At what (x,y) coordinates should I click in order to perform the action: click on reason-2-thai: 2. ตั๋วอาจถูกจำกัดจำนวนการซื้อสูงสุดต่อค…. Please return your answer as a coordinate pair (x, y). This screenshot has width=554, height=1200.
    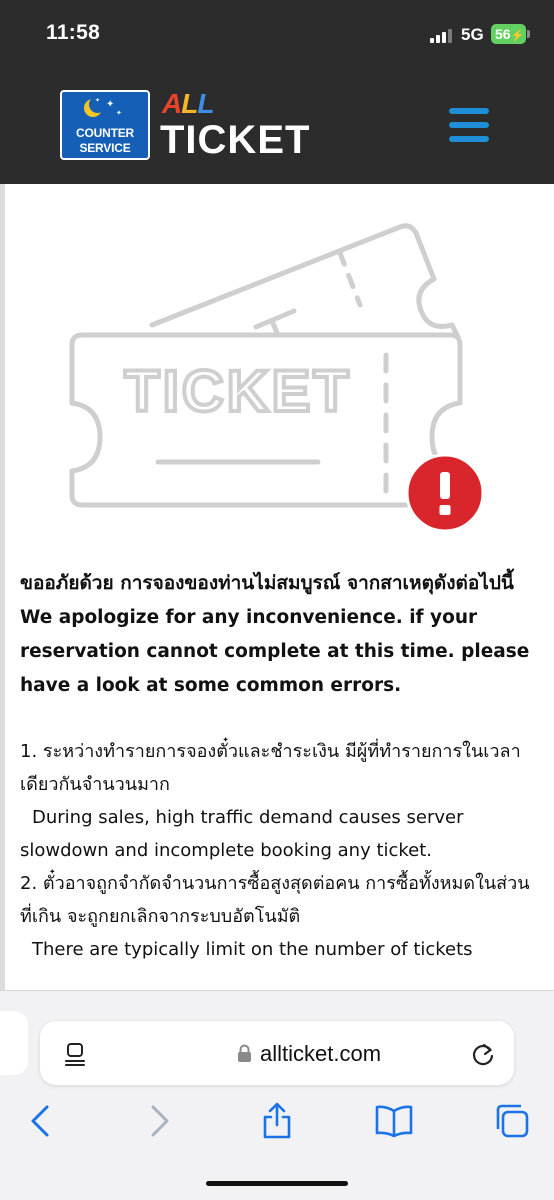
    Looking at the image, I should click on (275, 900).